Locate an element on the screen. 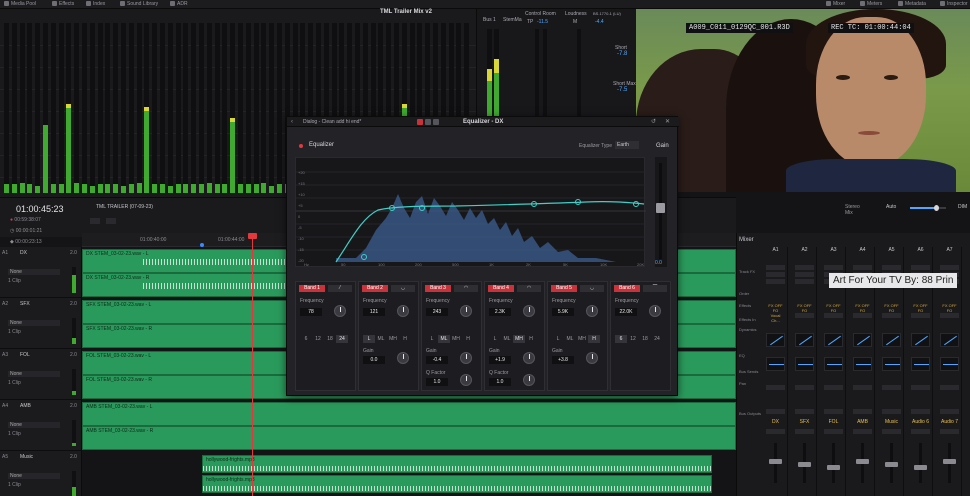  eq-band-6: Band 6 ⁀ Frequency 22.0K 6 12 18 24 is located at coordinates (640, 336).